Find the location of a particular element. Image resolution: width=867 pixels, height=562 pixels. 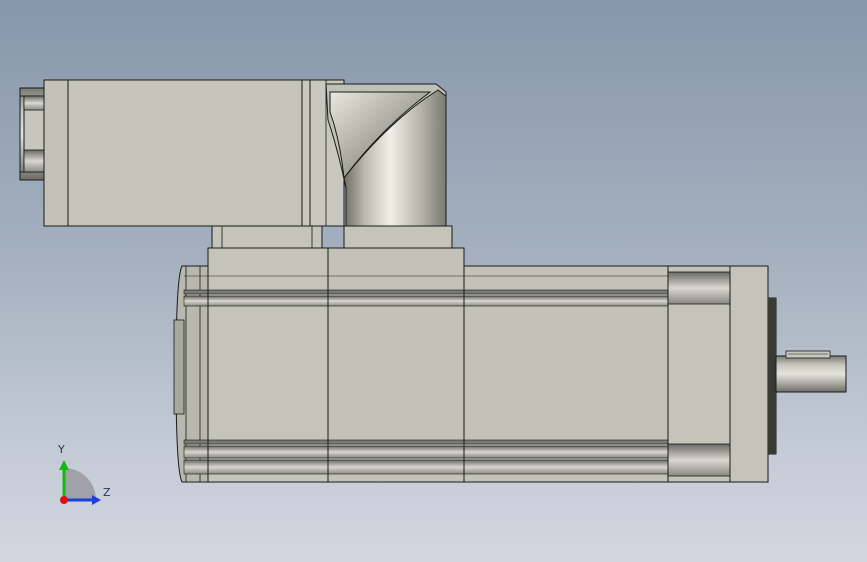

signal-connector is located at coordinates (182, 164).